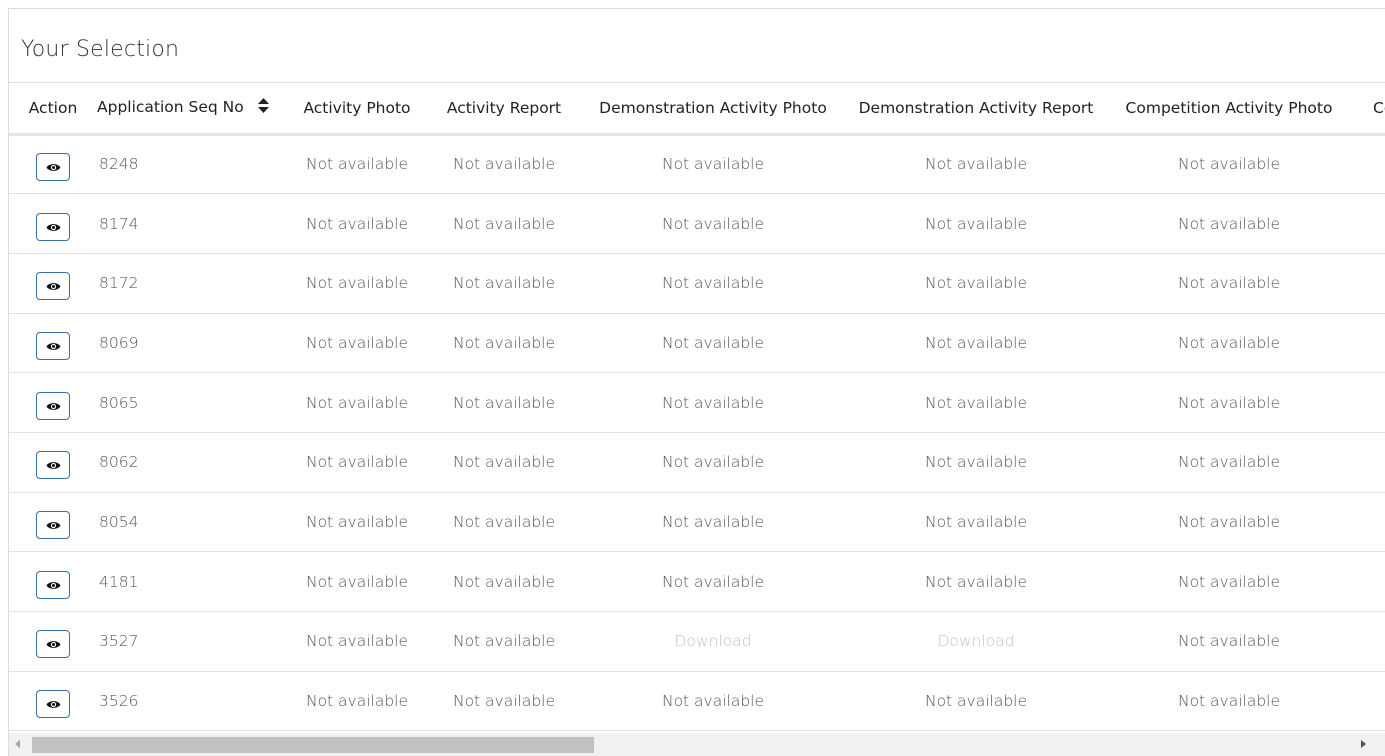  Describe the element at coordinates (357, 109) in the screenshot. I see `header-activity-photo: Activity Photo` at that location.